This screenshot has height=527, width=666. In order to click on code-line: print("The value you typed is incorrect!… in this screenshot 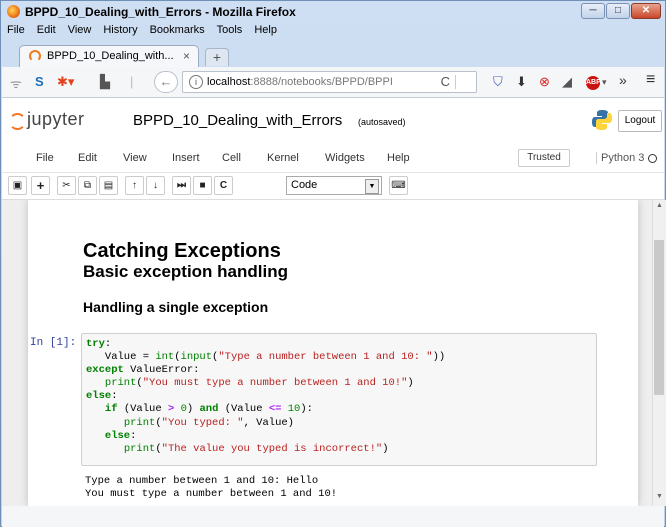, I will do `click(256, 448)`.